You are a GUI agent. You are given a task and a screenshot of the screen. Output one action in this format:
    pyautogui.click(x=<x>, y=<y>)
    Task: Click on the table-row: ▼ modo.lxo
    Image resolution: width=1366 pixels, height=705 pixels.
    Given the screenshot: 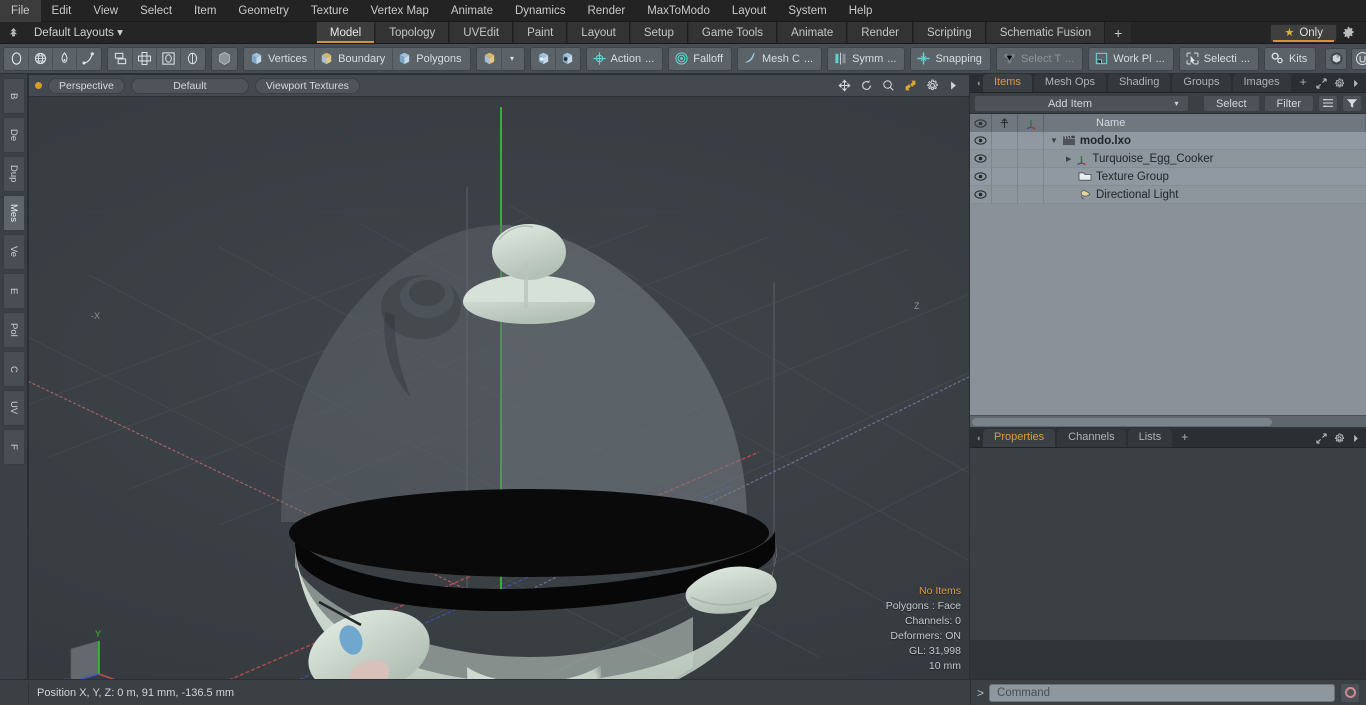 What is the action you would take?
    pyautogui.click(x=1168, y=141)
    